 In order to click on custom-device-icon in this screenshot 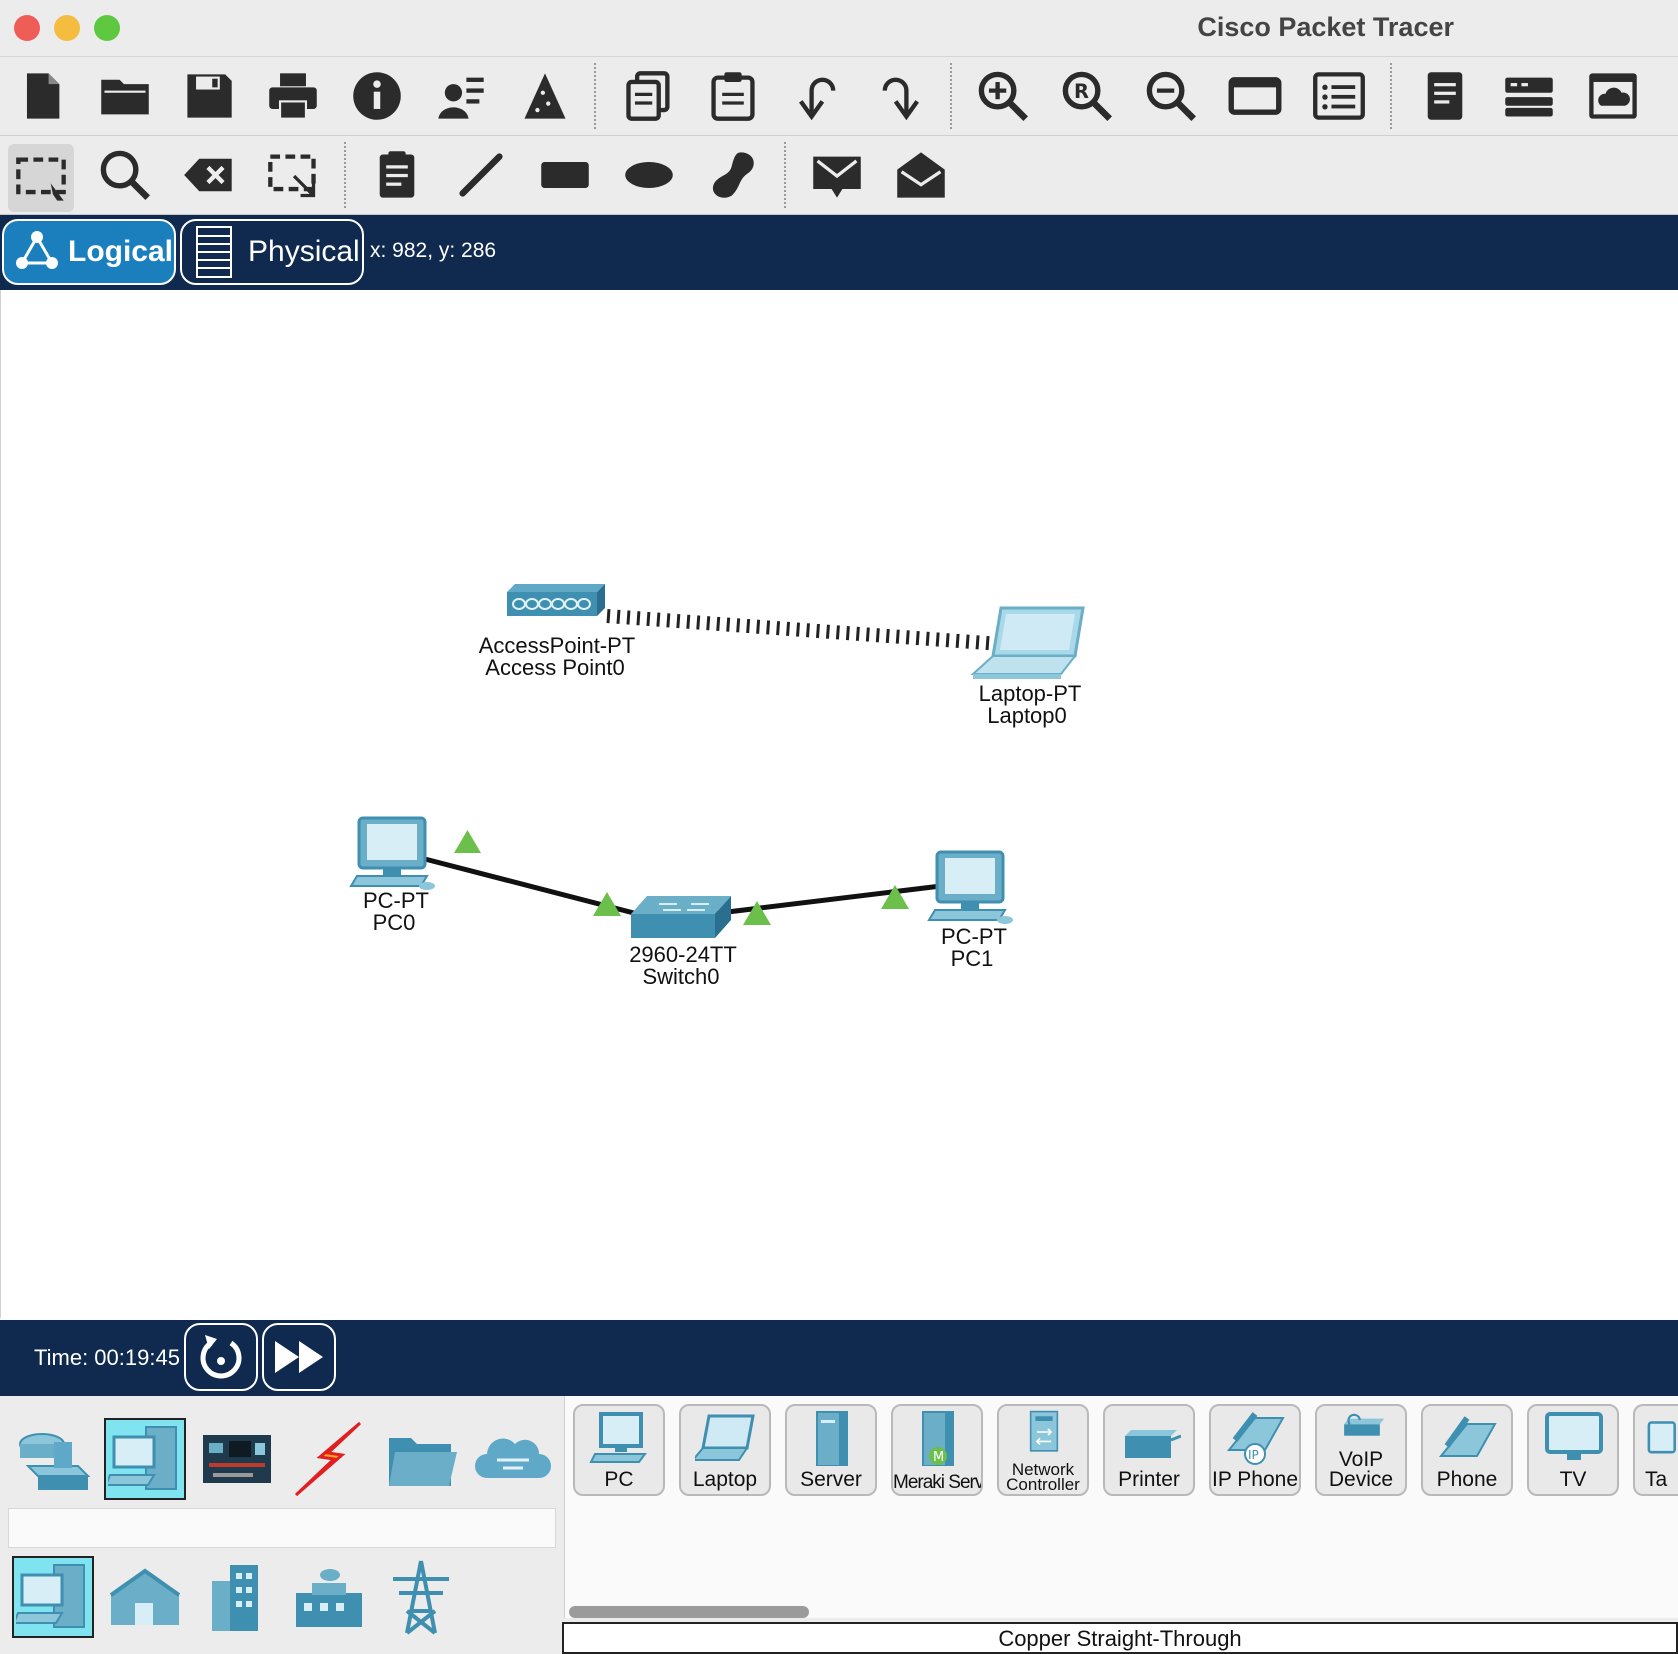, I will do `click(545, 96)`.